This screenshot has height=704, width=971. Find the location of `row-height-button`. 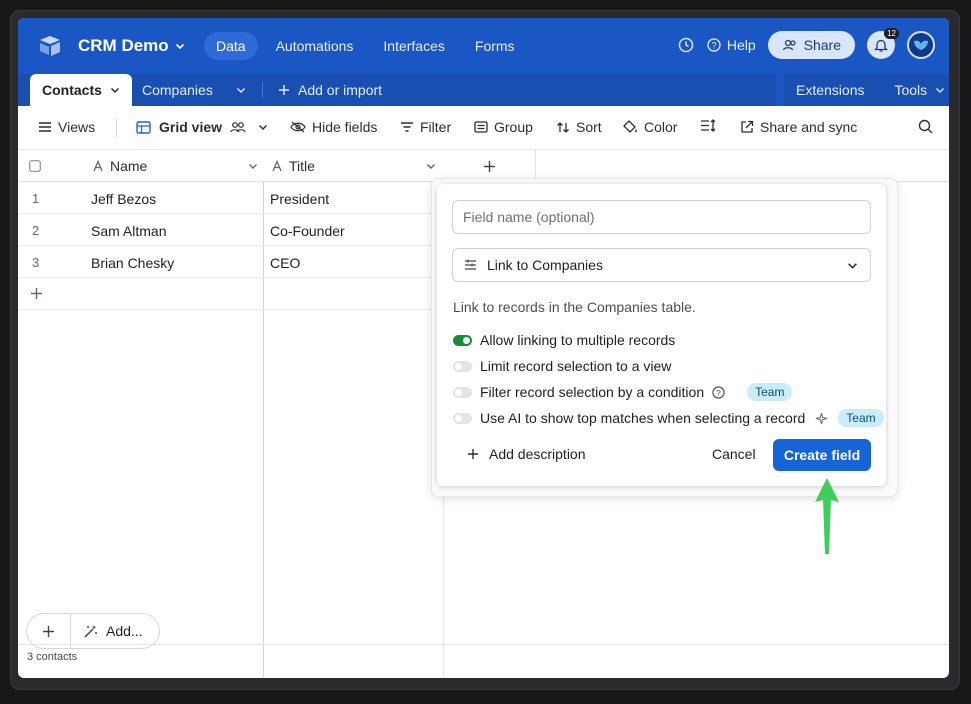

row-height-button is located at coordinates (708, 125).